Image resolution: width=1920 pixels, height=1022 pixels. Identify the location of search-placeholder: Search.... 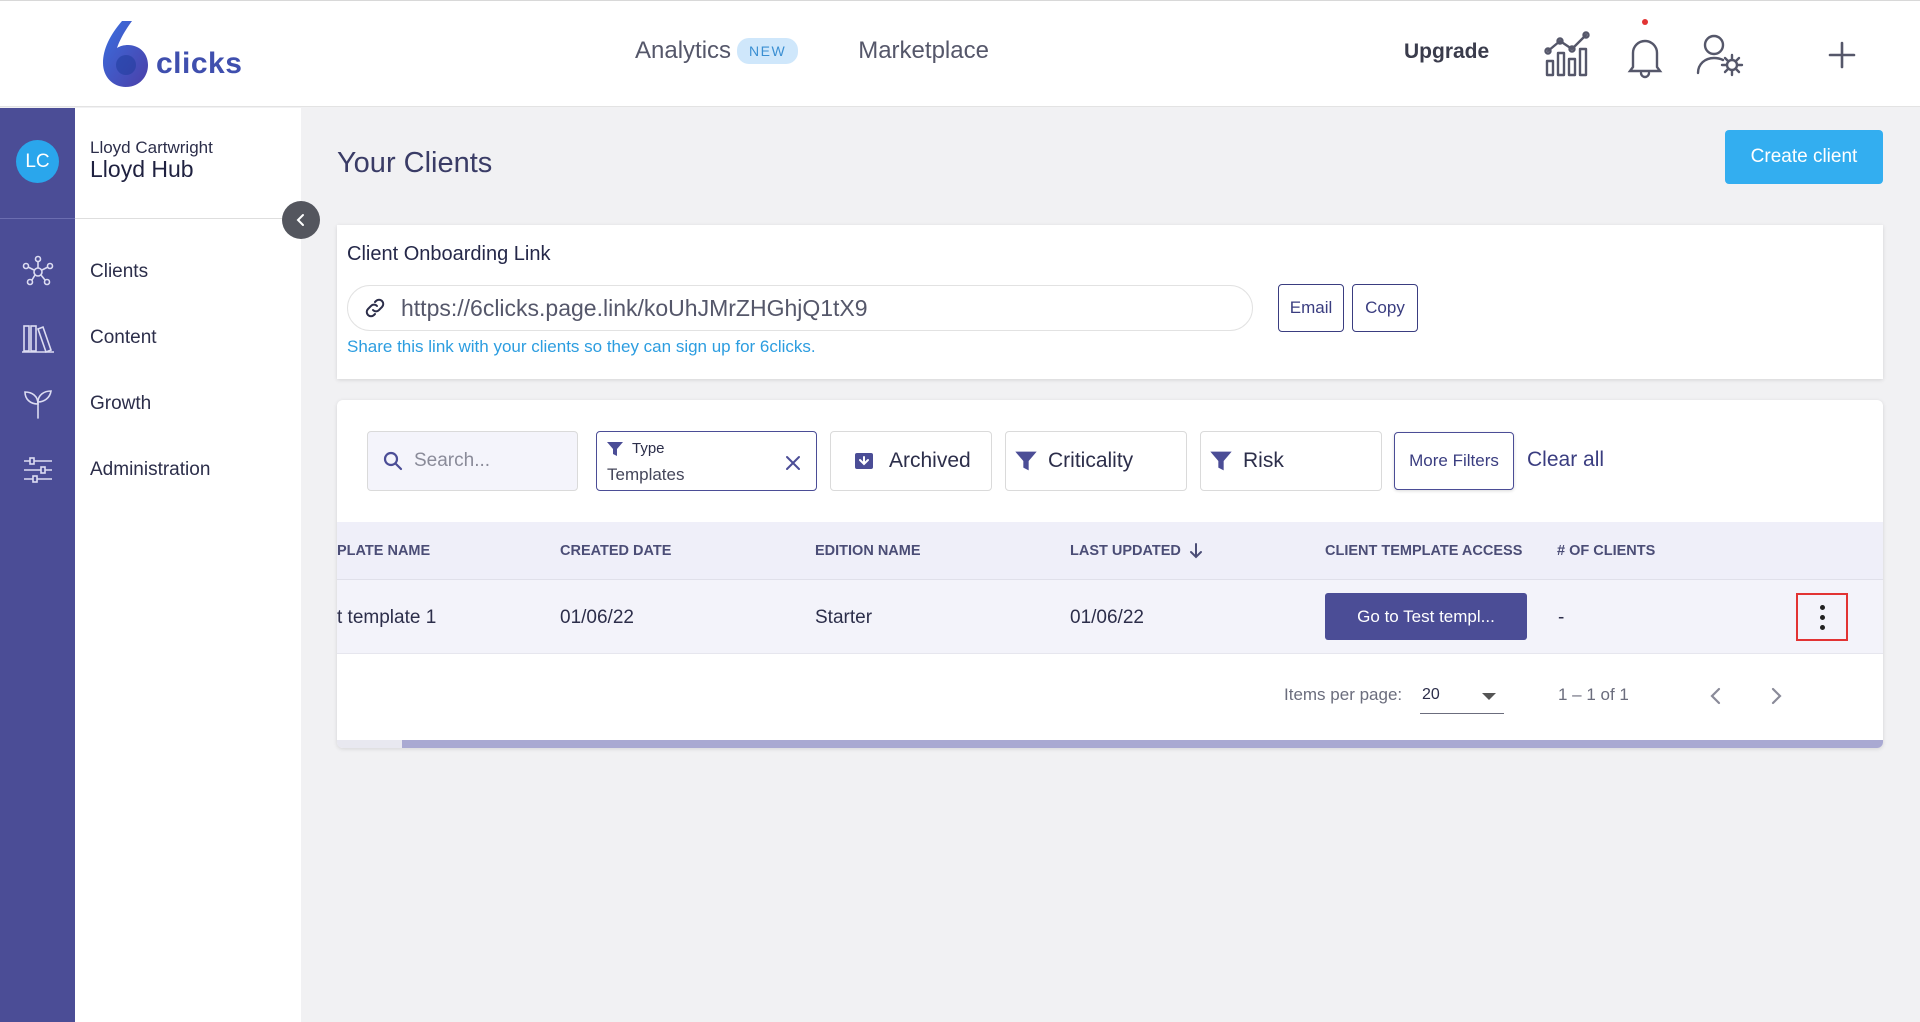
(452, 460).